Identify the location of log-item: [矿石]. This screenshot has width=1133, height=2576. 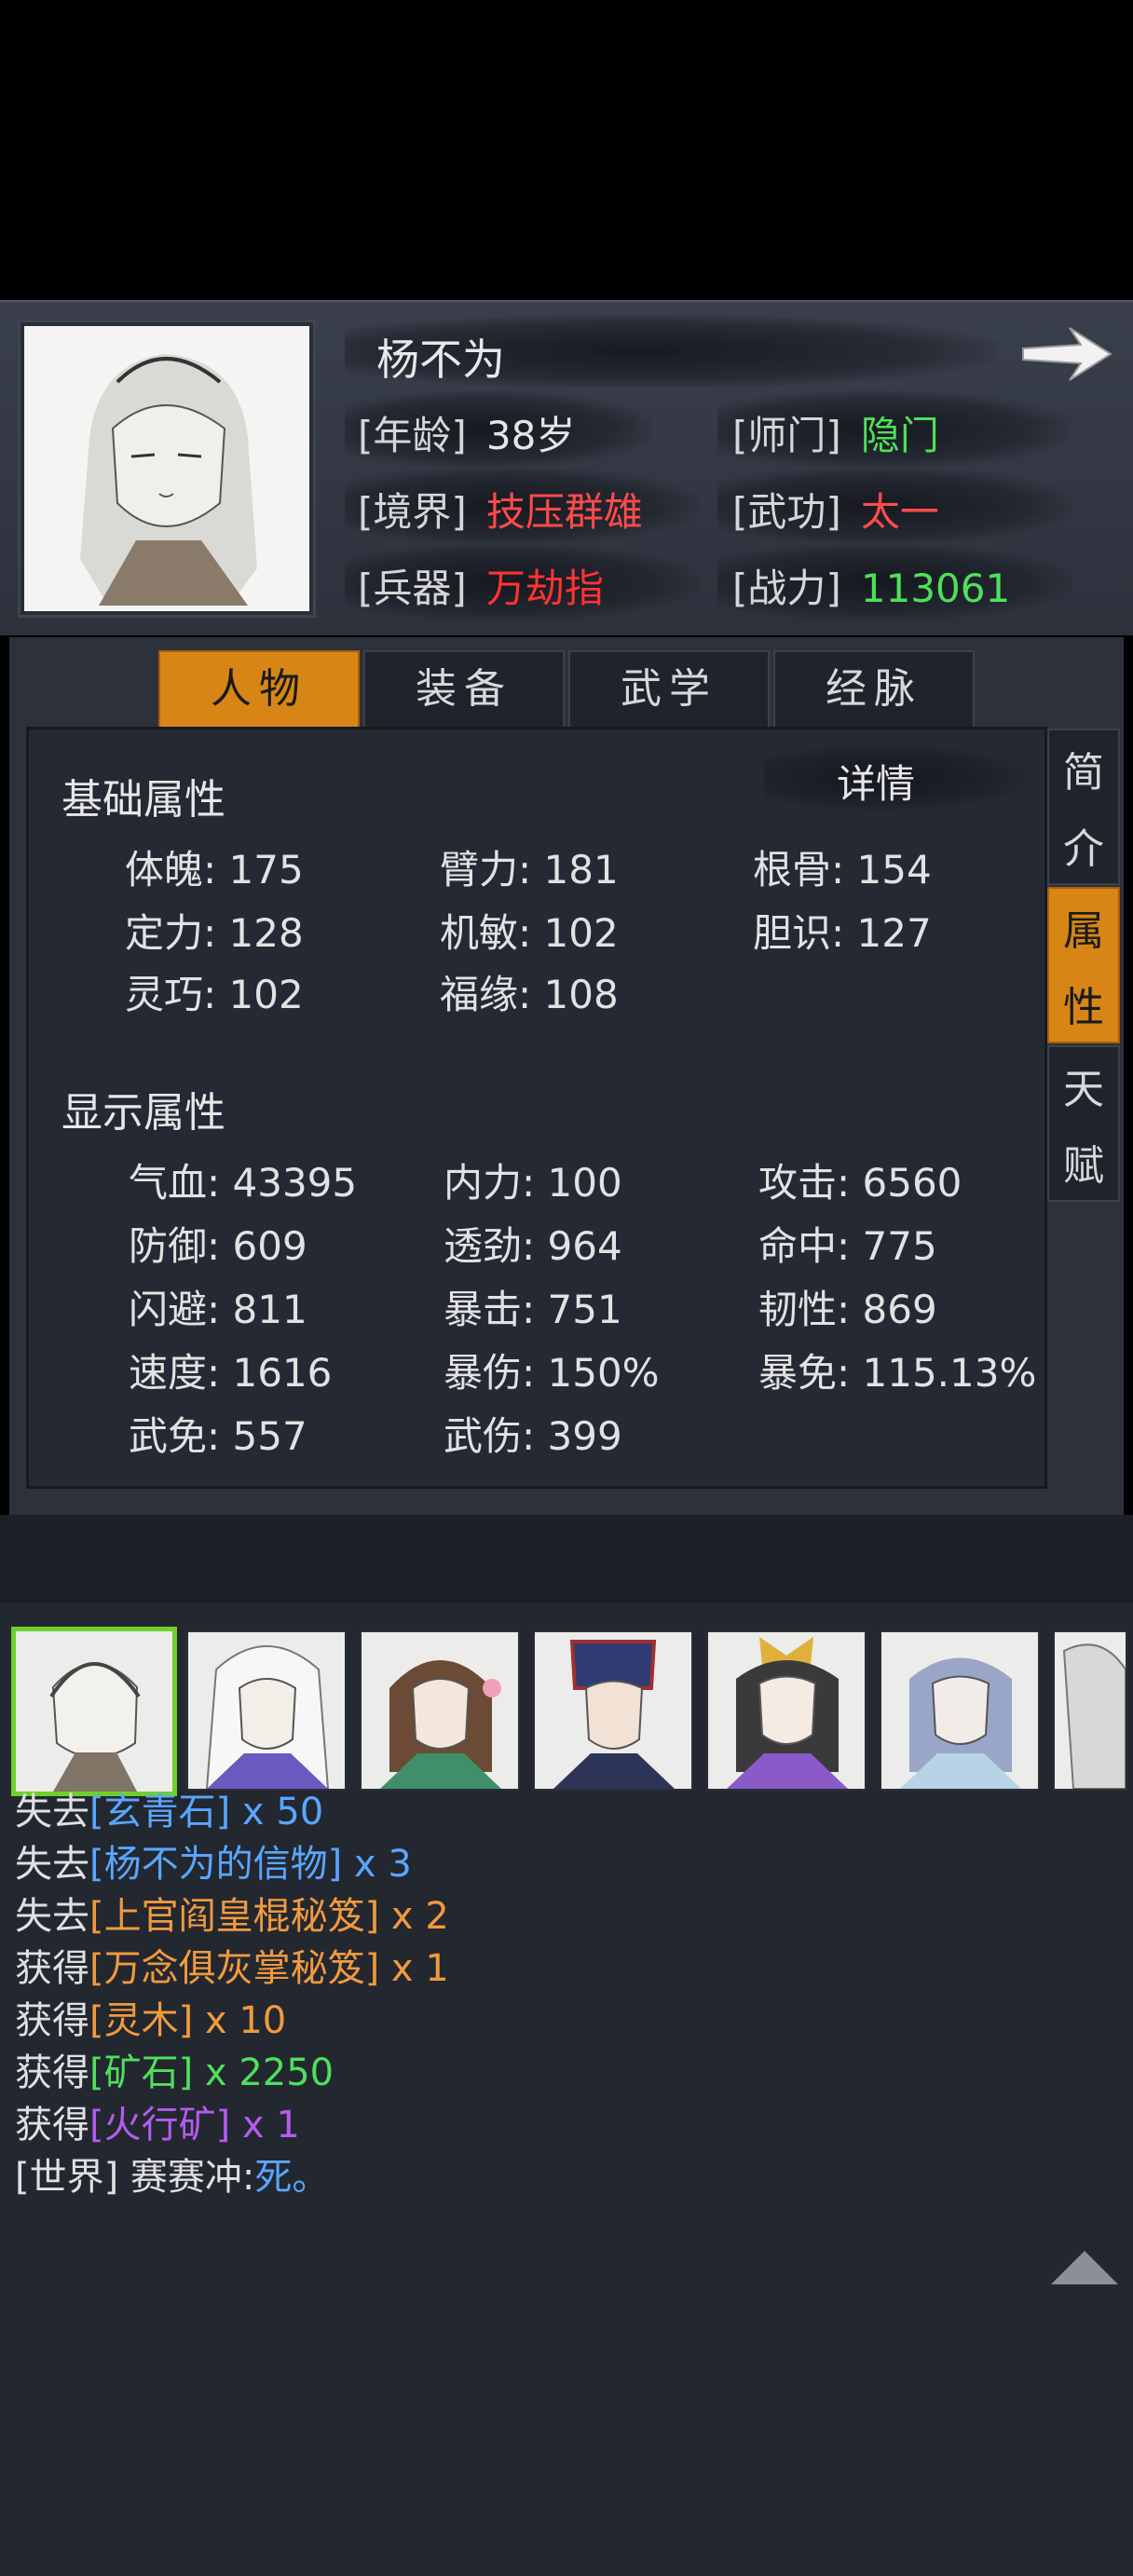
(141, 2072).